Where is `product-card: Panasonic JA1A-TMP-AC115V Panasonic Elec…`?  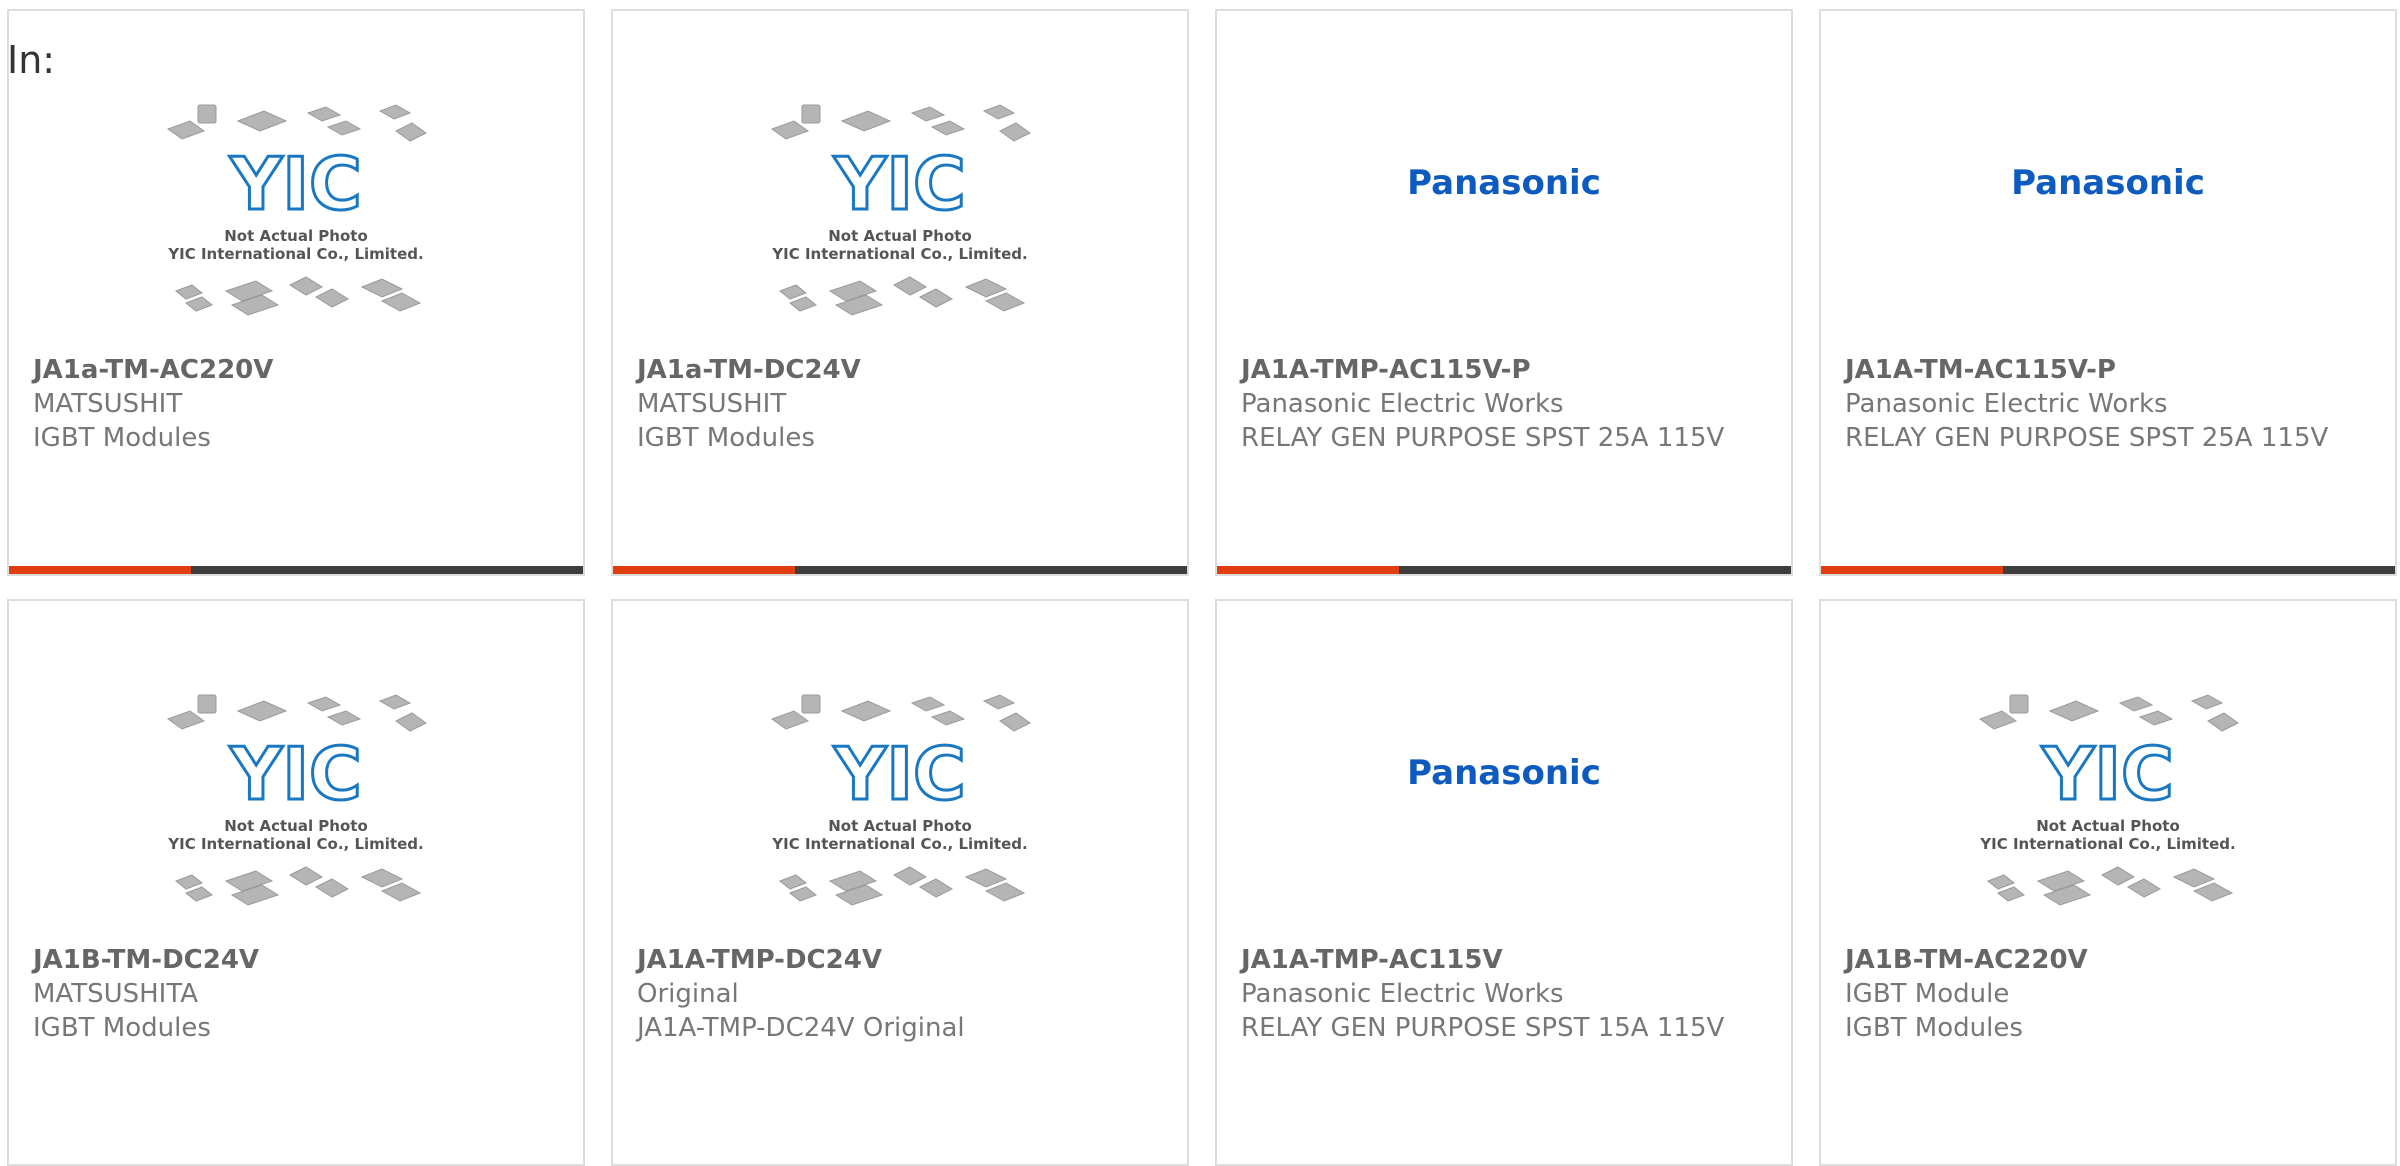
product-card: Panasonic JA1A-TMP-AC115V Panasonic Elec… is located at coordinates (1504, 882).